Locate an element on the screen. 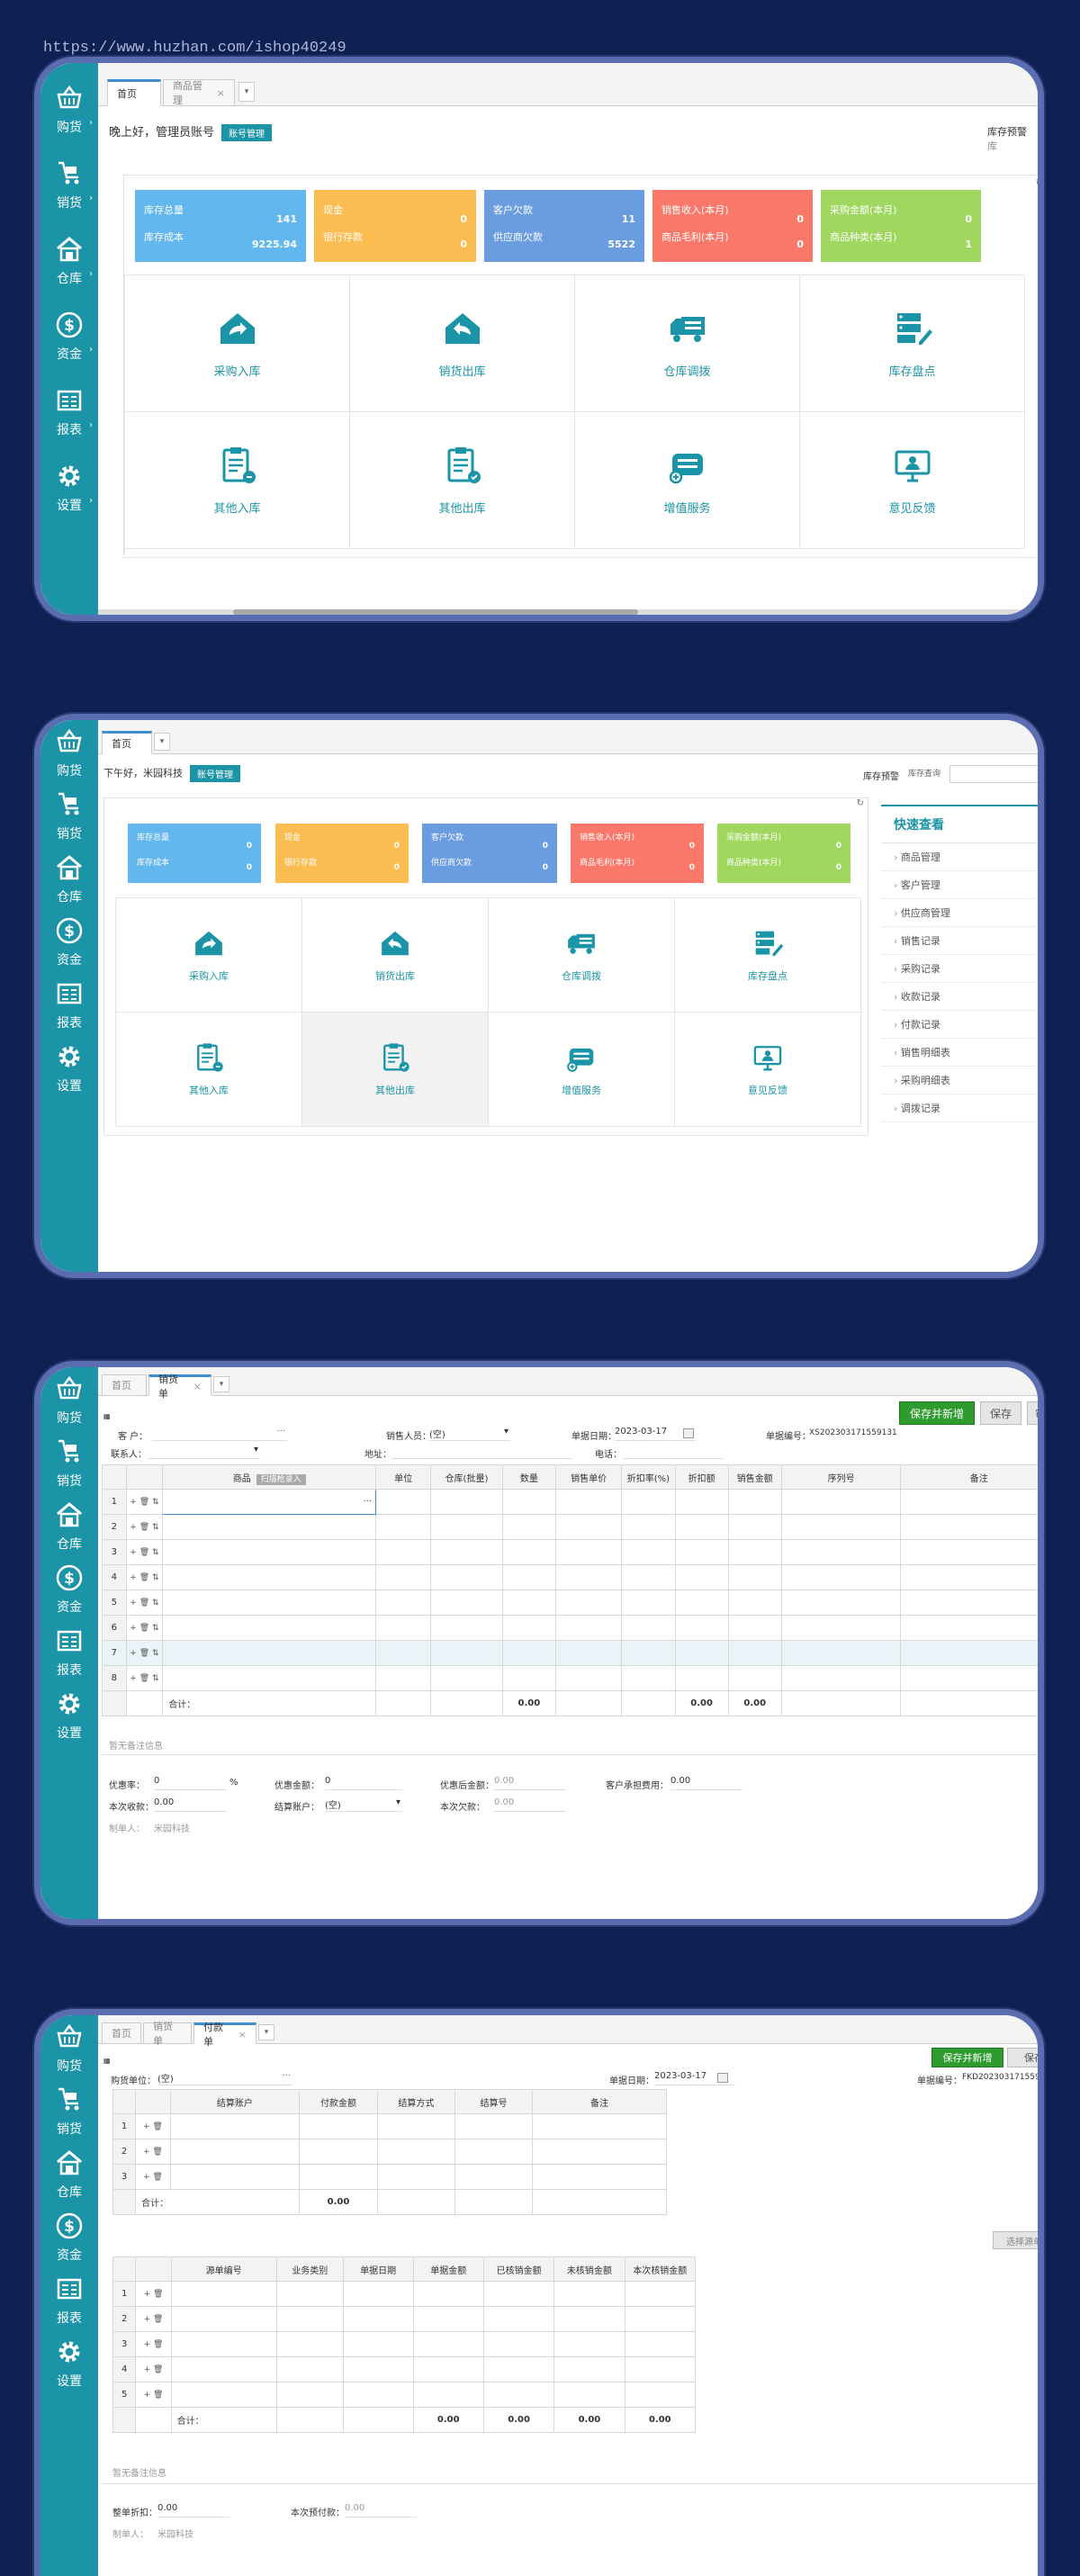 The height and width of the screenshot is (2576, 1080). tile-warehouse-transfer: 仓库调拨 is located at coordinates (582, 955).